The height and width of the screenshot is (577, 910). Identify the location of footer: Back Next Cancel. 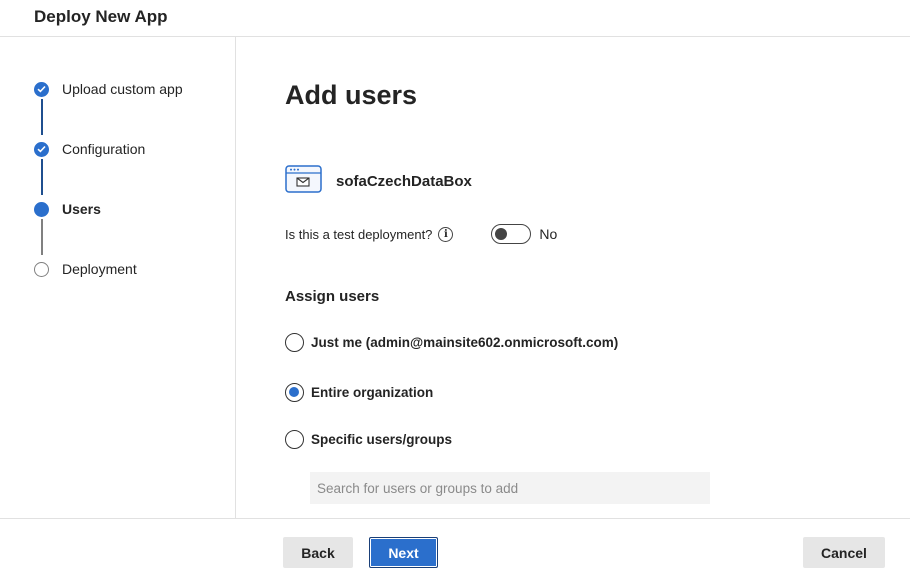
(455, 547).